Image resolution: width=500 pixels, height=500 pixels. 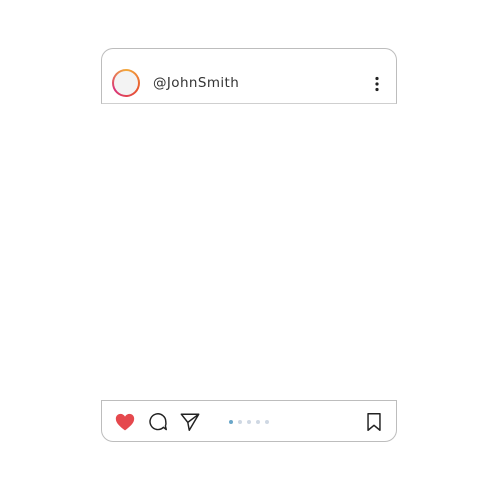 I want to click on bookmark-icon, so click(x=374, y=422).